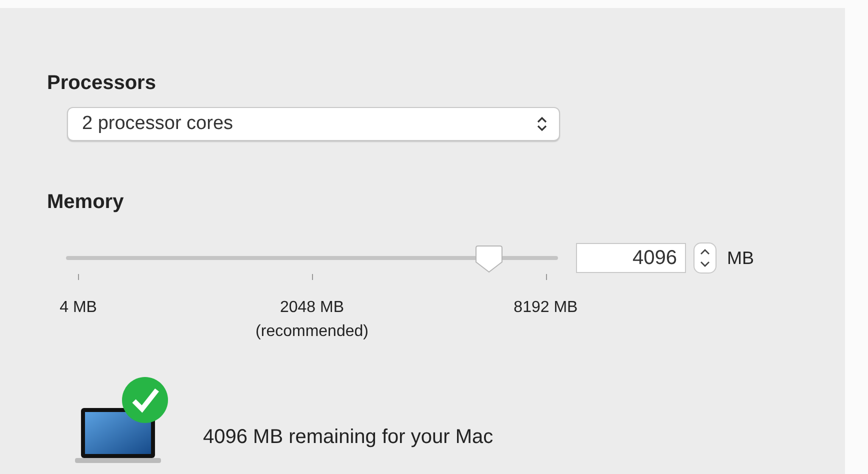 The image size is (868, 474). Describe the element at coordinates (78, 308) in the screenshot. I see `tick-label: 4 MB` at that location.